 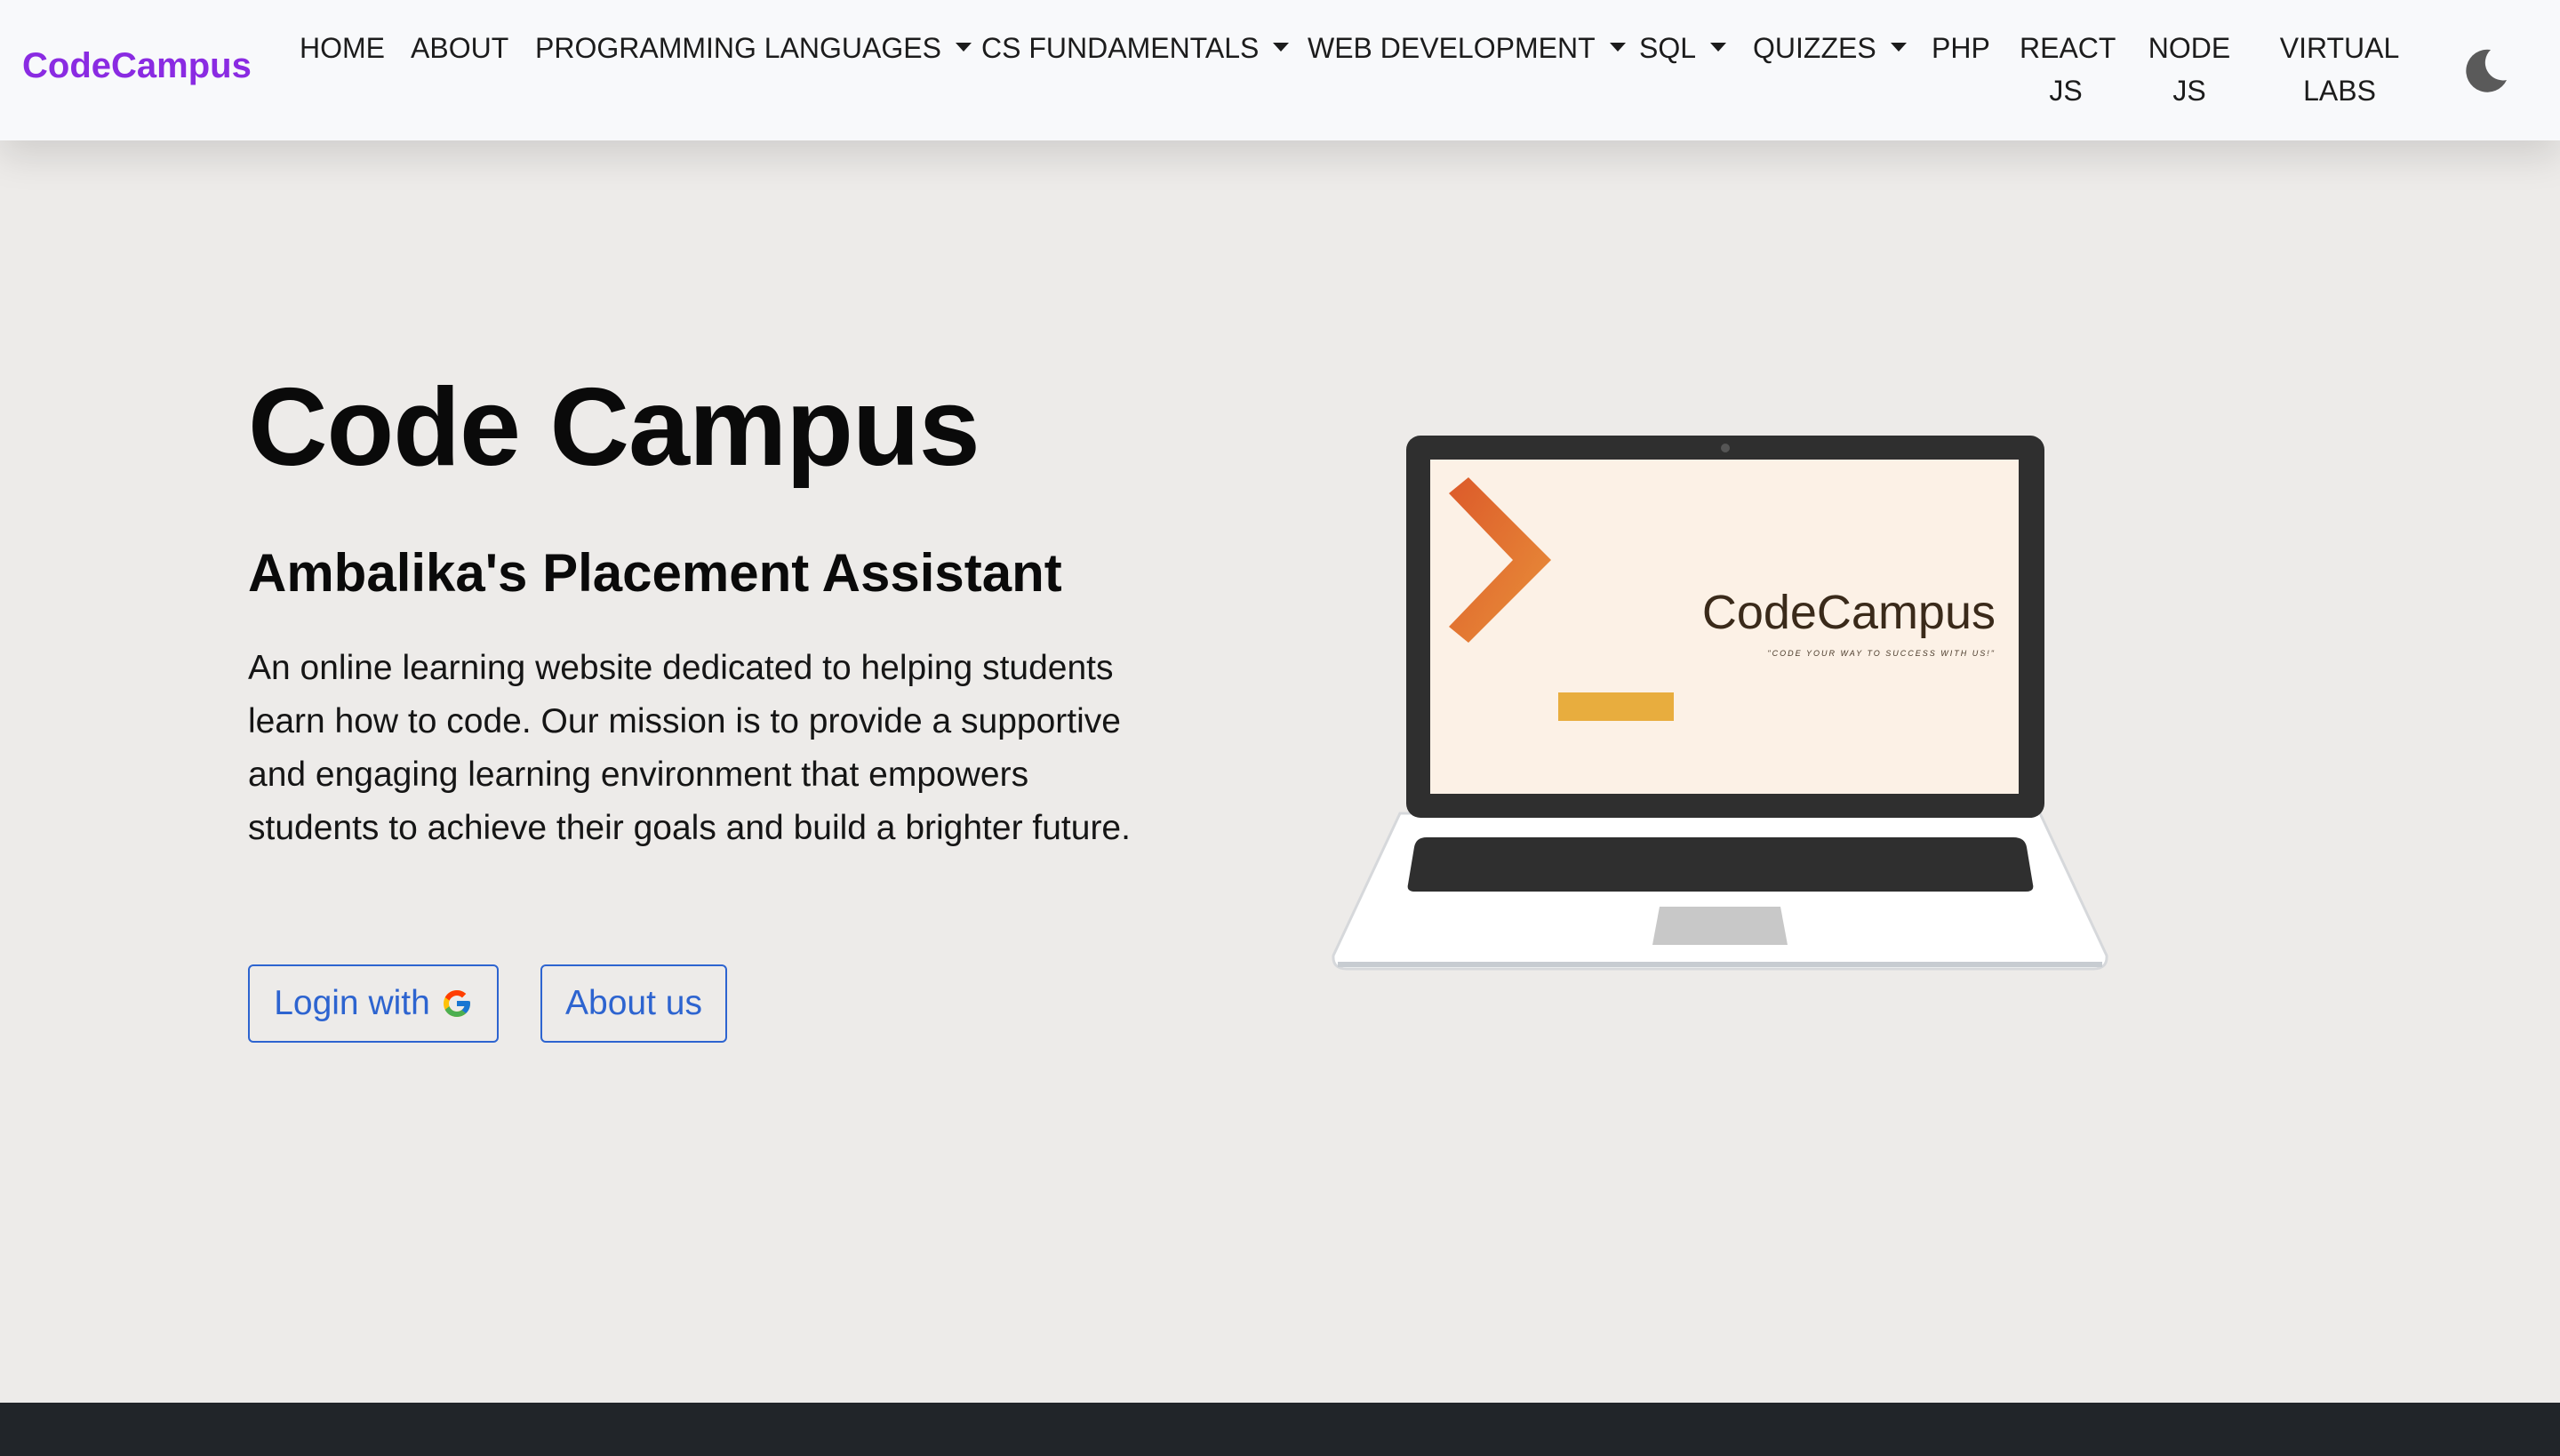 What do you see at coordinates (1881, 653) in the screenshot?
I see `screen-tagline-text: "CODE YOUR WAY TO SUCCESS WITH US!"` at bounding box center [1881, 653].